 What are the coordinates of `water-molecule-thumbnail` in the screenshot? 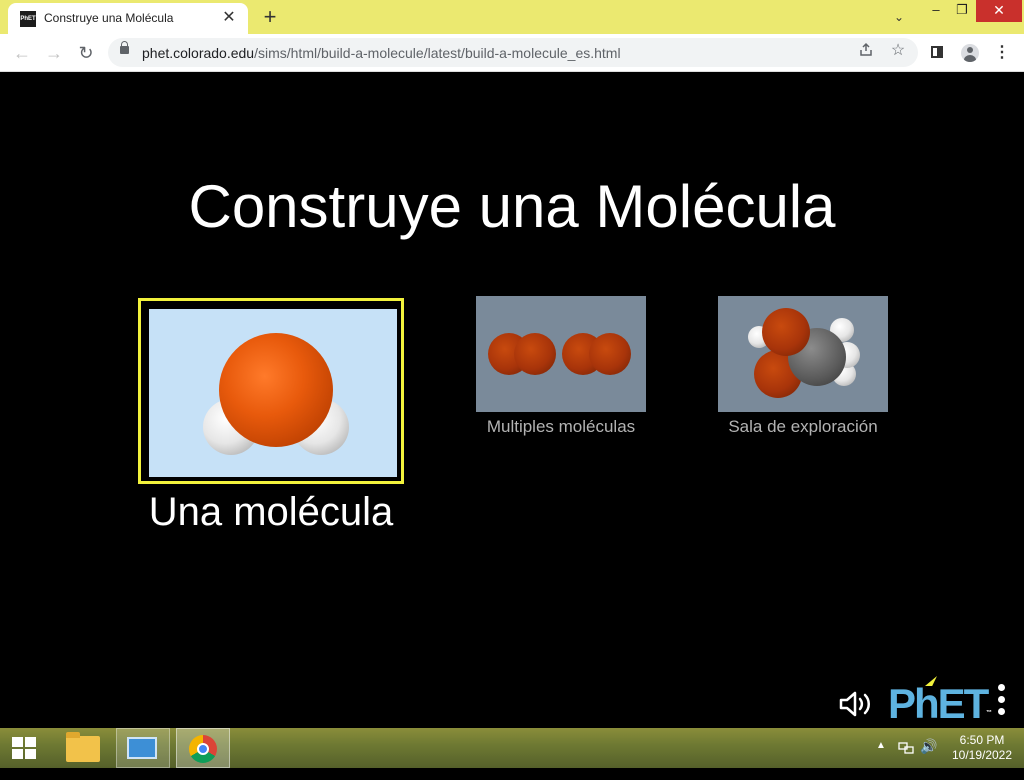 It's located at (273, 393).